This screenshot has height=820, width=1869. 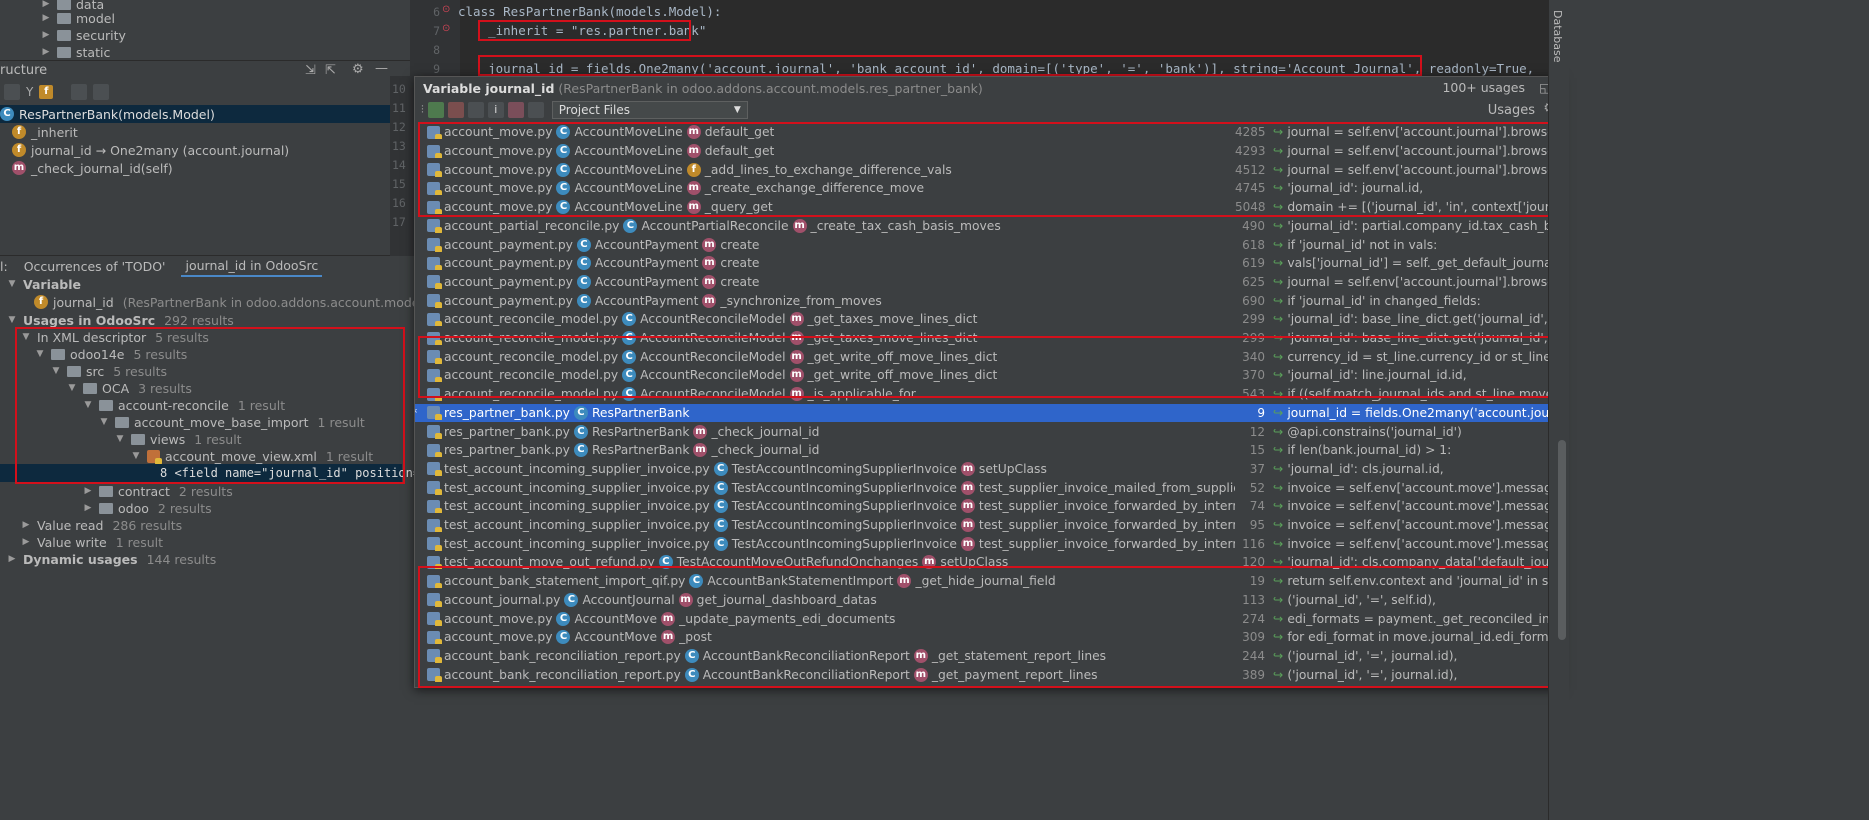 I want to click on tree-oca: ▼ OCA 3 results, so click(x=129, y=388).